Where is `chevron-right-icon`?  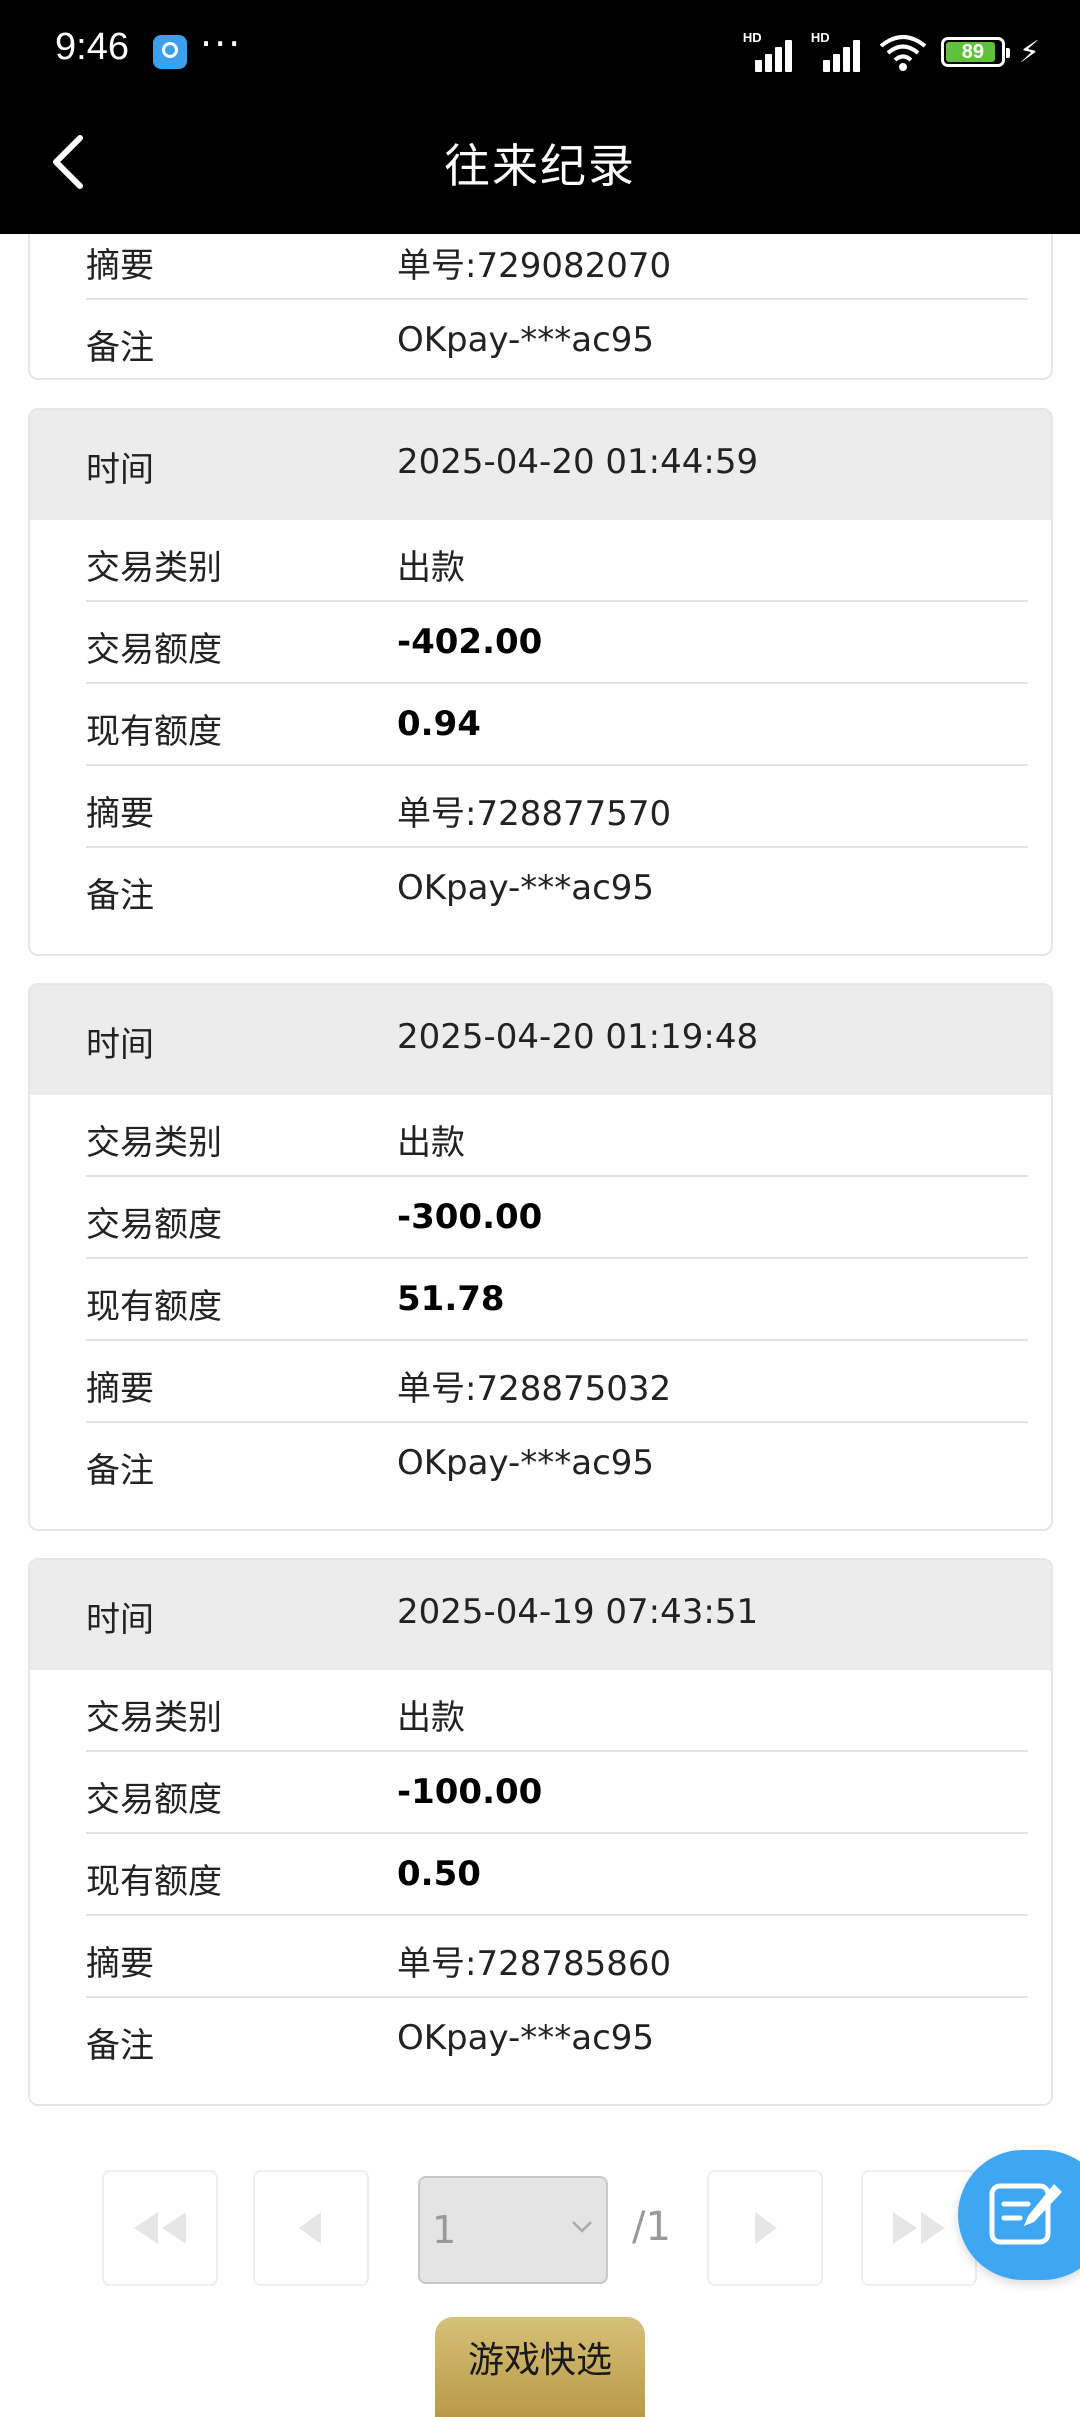 chevron-right-icon is located at coordinates (766, 2228).